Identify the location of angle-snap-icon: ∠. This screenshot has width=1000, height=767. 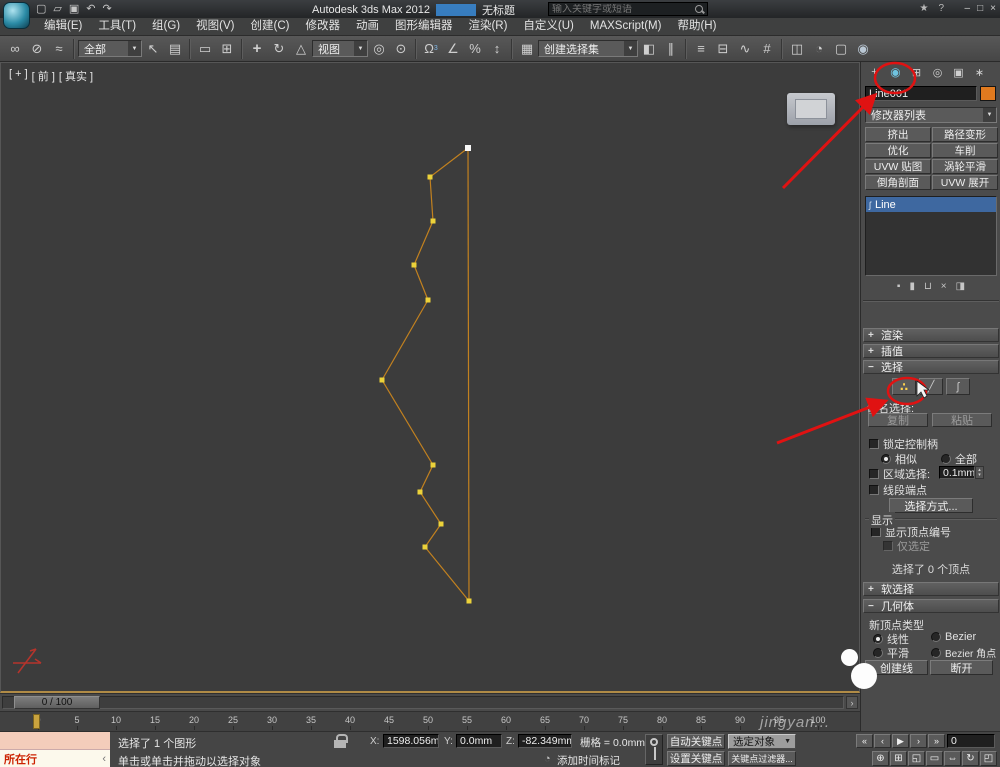
(453, 49).